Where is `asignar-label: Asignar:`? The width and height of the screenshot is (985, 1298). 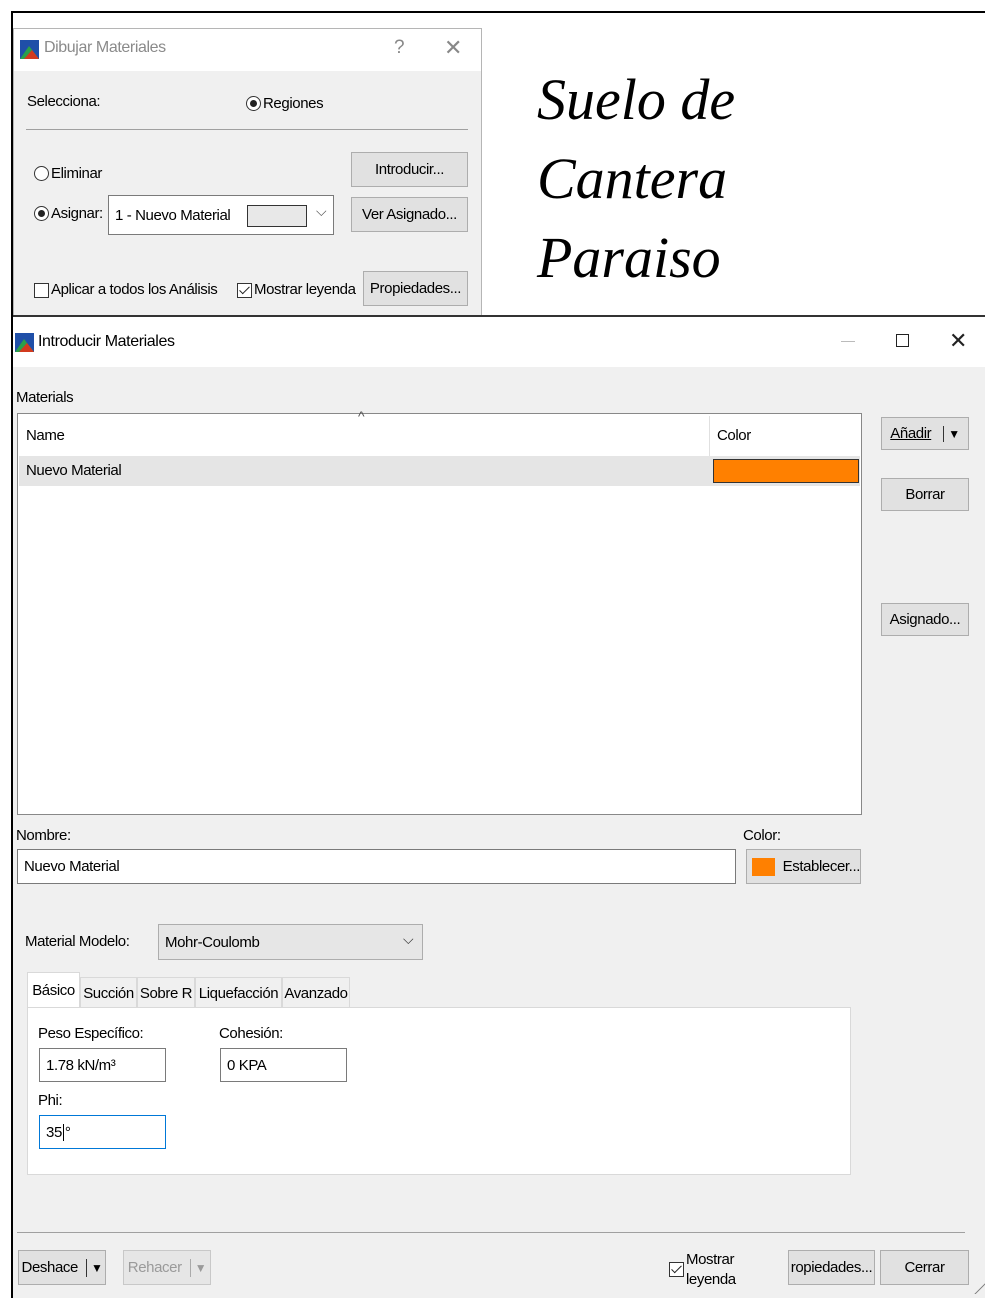
asignar-label: Asignar: is located at coordinates (77, 213).